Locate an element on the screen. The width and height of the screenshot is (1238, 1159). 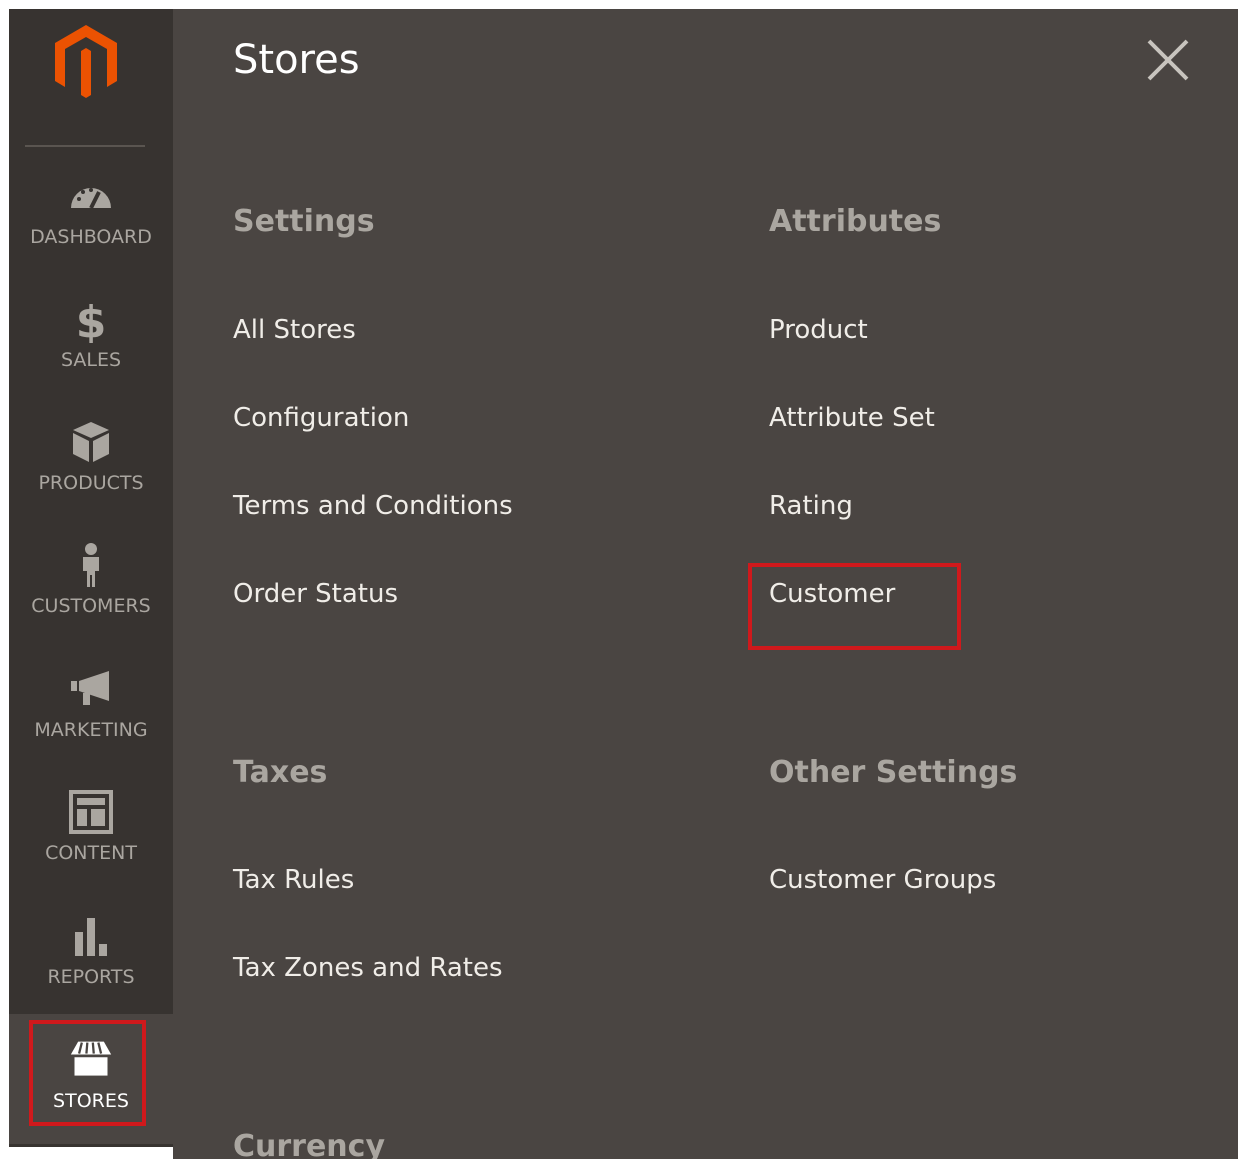
gauge-icon is located at coordinates (91, 198).